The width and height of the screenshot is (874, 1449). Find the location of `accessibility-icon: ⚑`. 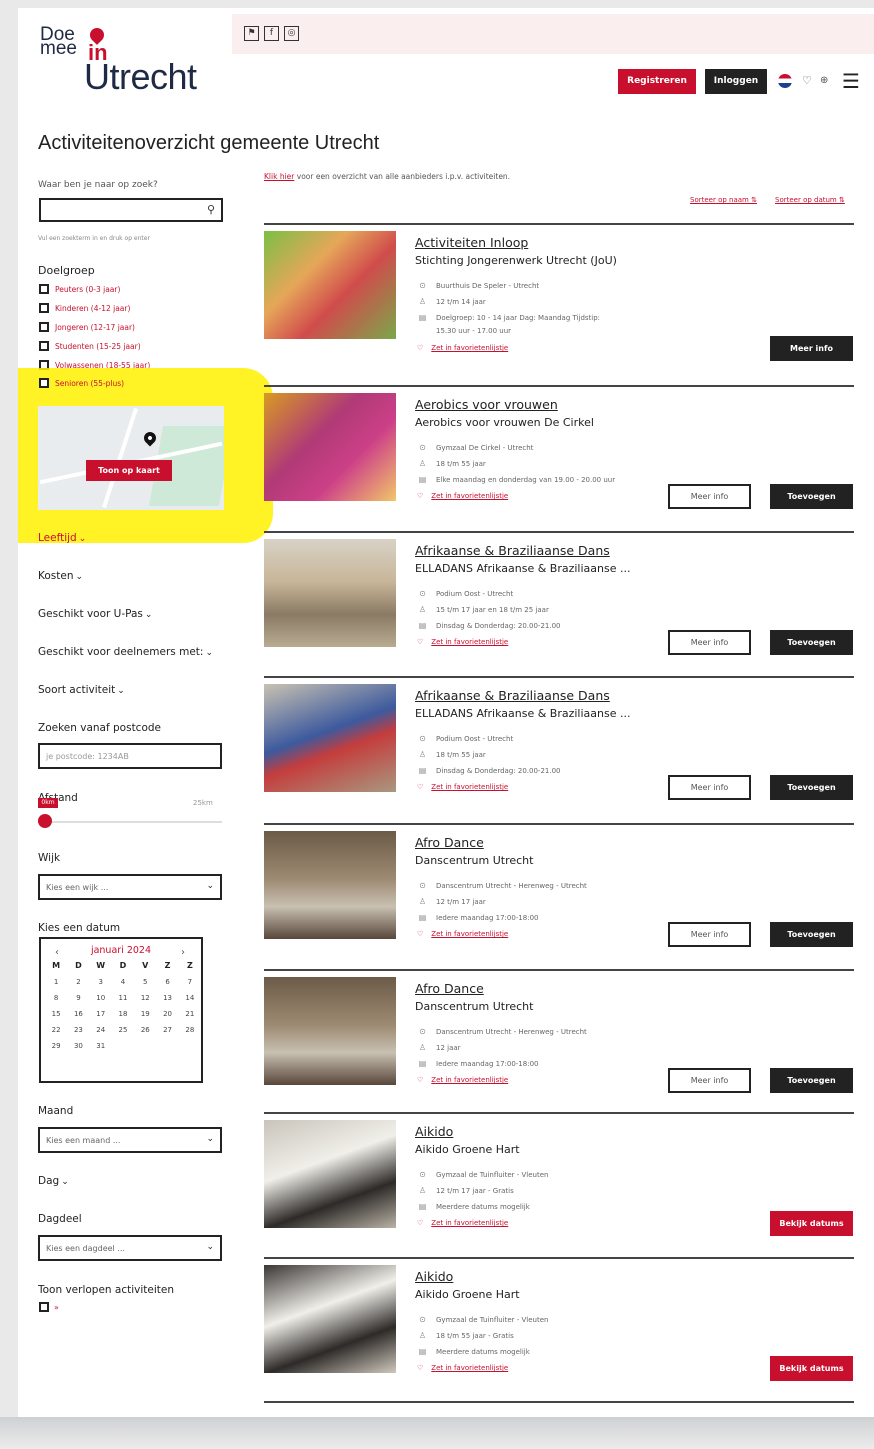

accessibility-icon: ⚑ is located at coordinates (251, 33).